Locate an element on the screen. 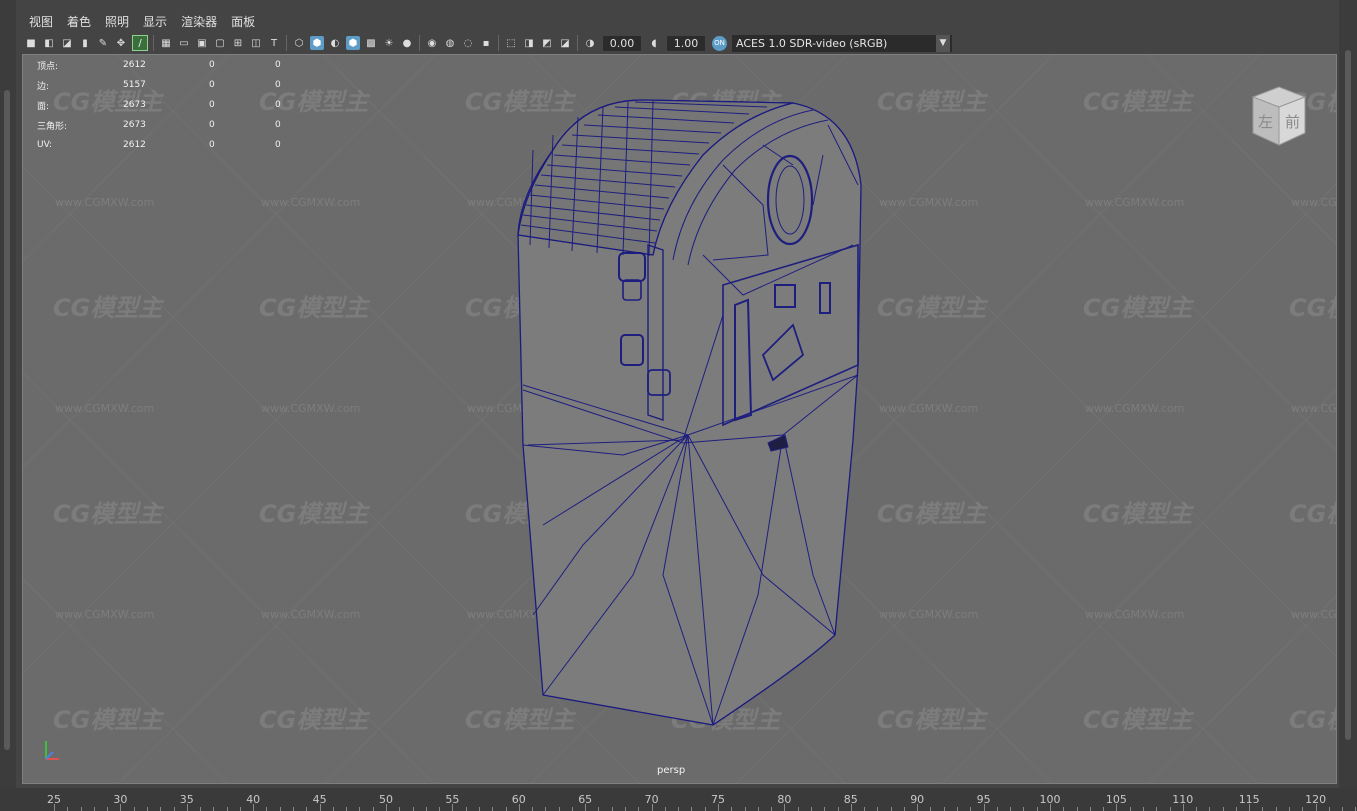 The image size is (1357, 811). 2d-pan-zoom-icon: ✥ is located at coordinates (121, 43).